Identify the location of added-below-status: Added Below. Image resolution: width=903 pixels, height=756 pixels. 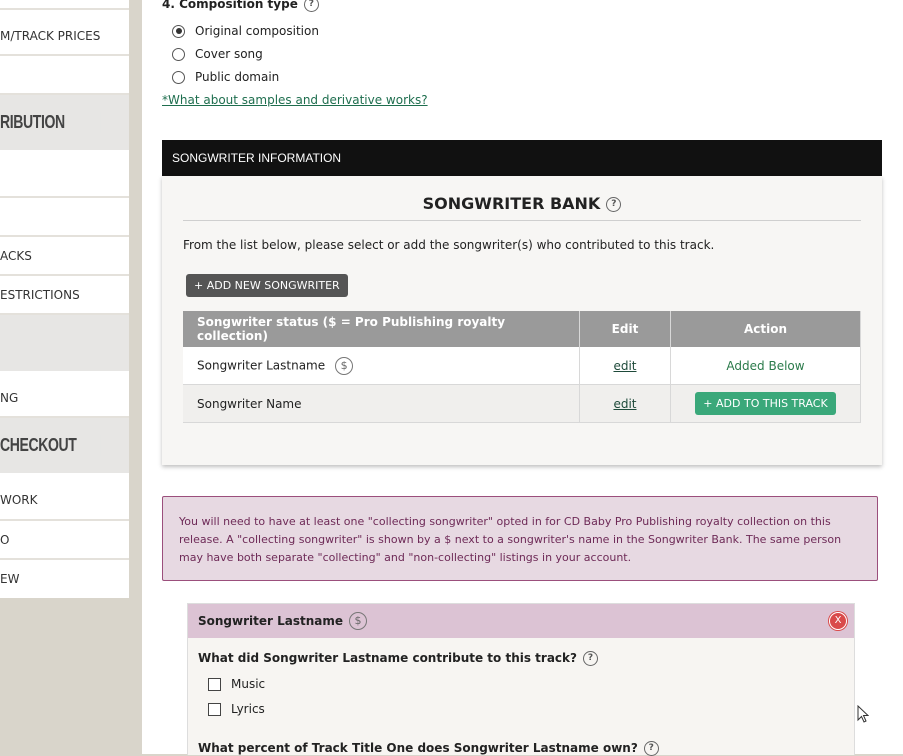
(765, 365).